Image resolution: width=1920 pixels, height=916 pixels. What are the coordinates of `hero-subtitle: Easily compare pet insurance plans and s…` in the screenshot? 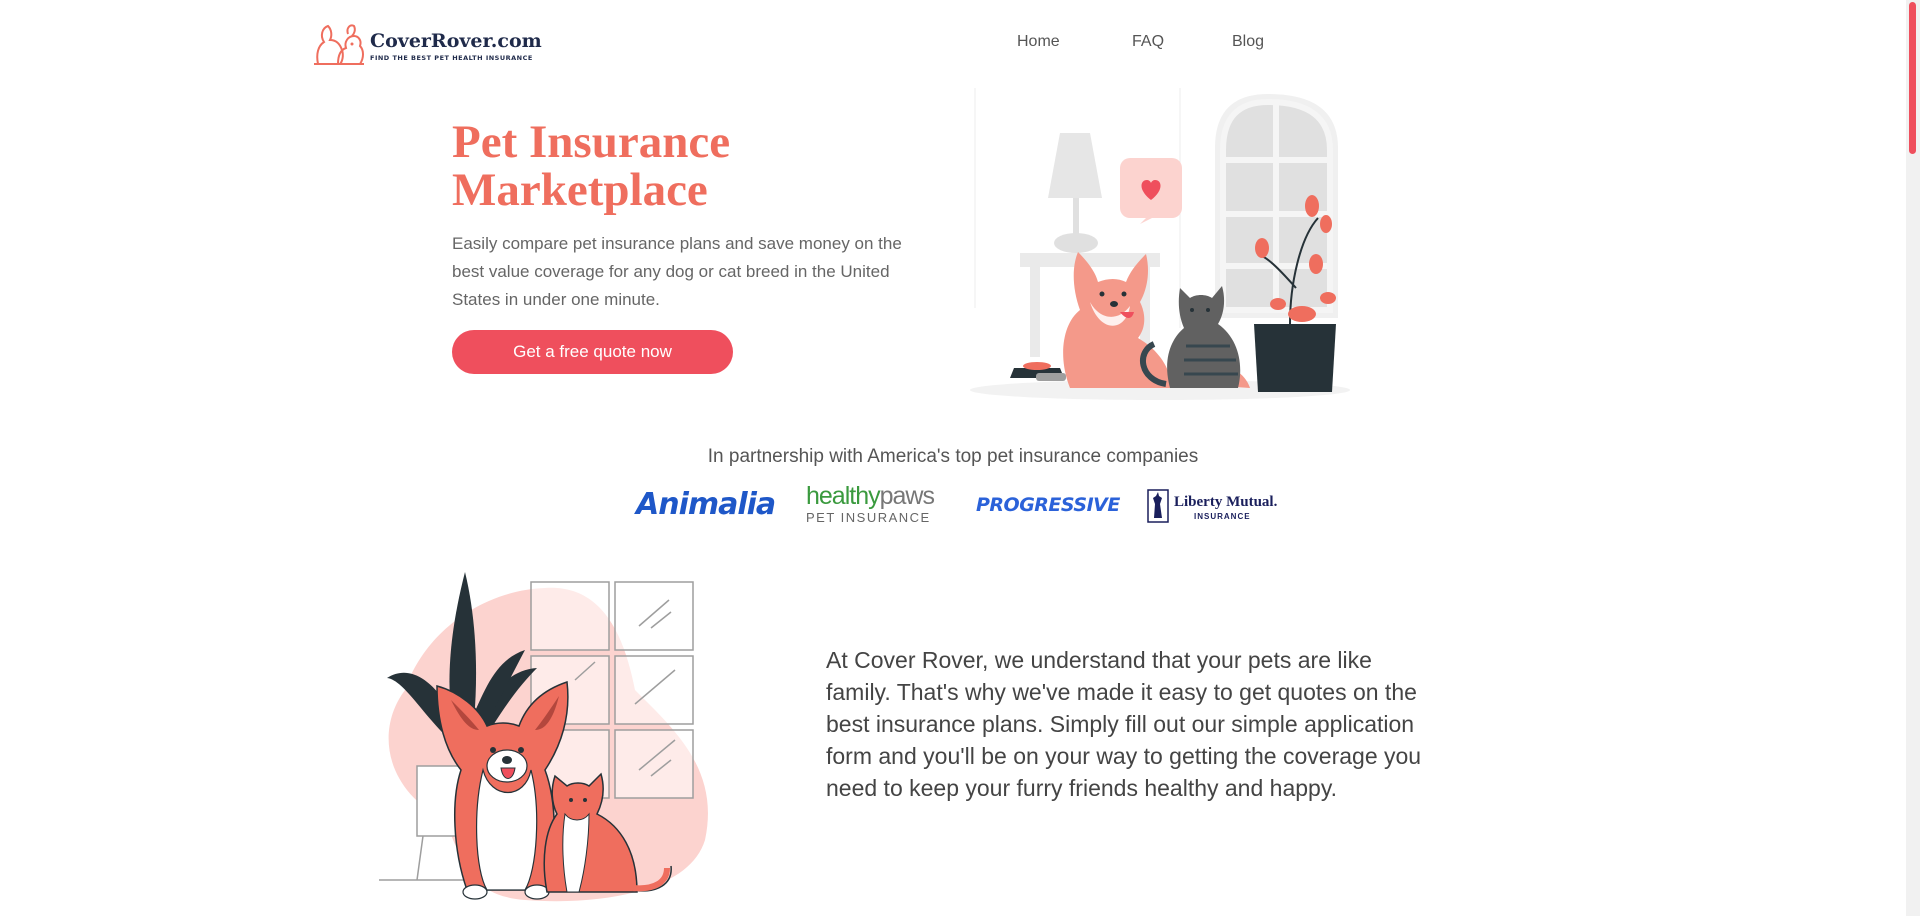 It's located at (677, 271).